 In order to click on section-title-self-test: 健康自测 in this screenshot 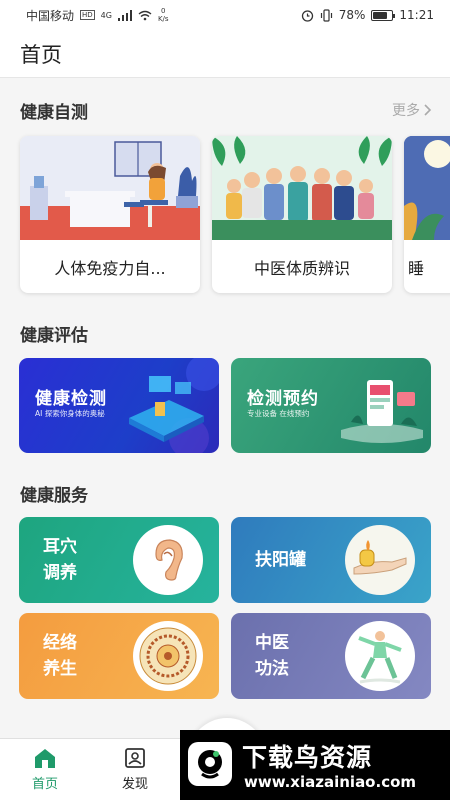, I will do `click(54, 113)`.